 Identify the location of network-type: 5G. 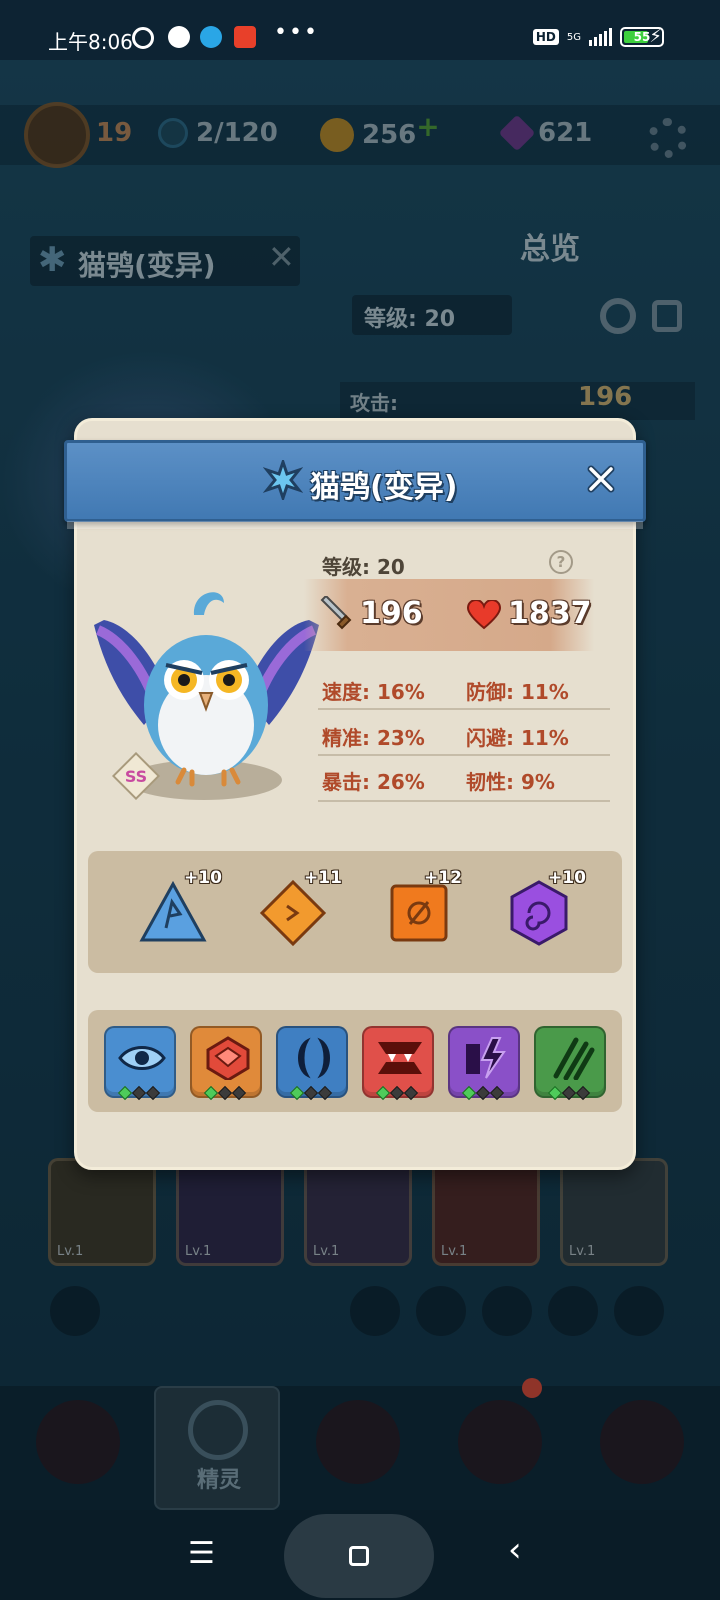
(573, 37).